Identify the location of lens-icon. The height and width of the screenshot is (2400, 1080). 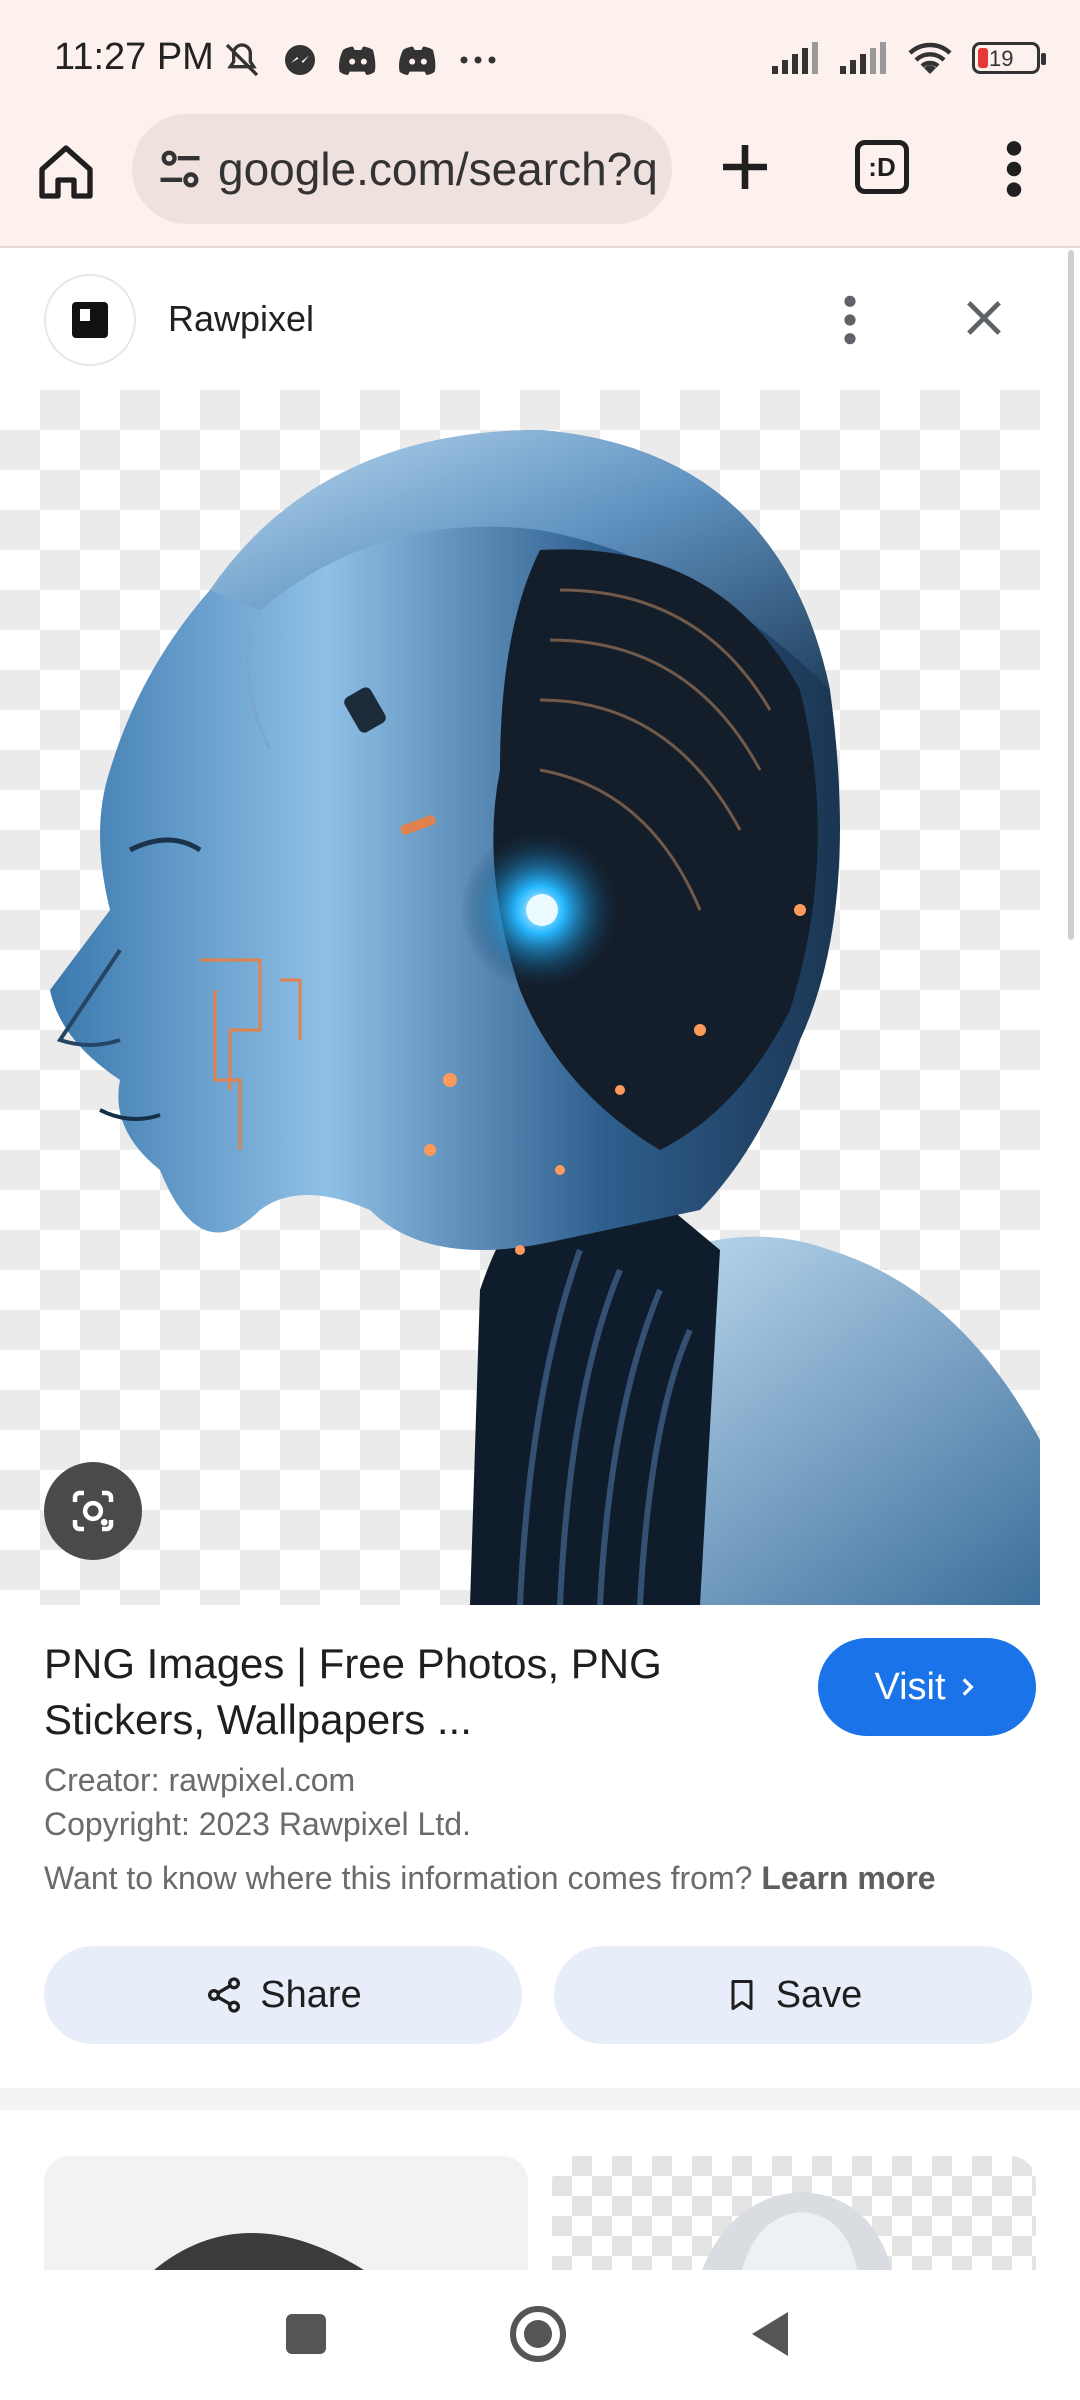
(93, 1511).